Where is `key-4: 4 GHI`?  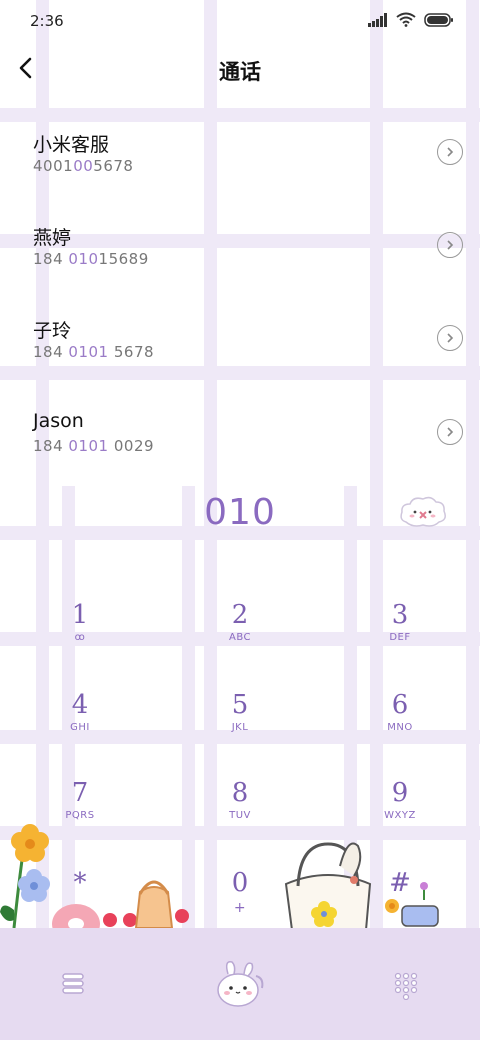
key-4: 4 GHI is located at coordinates (80, 730).